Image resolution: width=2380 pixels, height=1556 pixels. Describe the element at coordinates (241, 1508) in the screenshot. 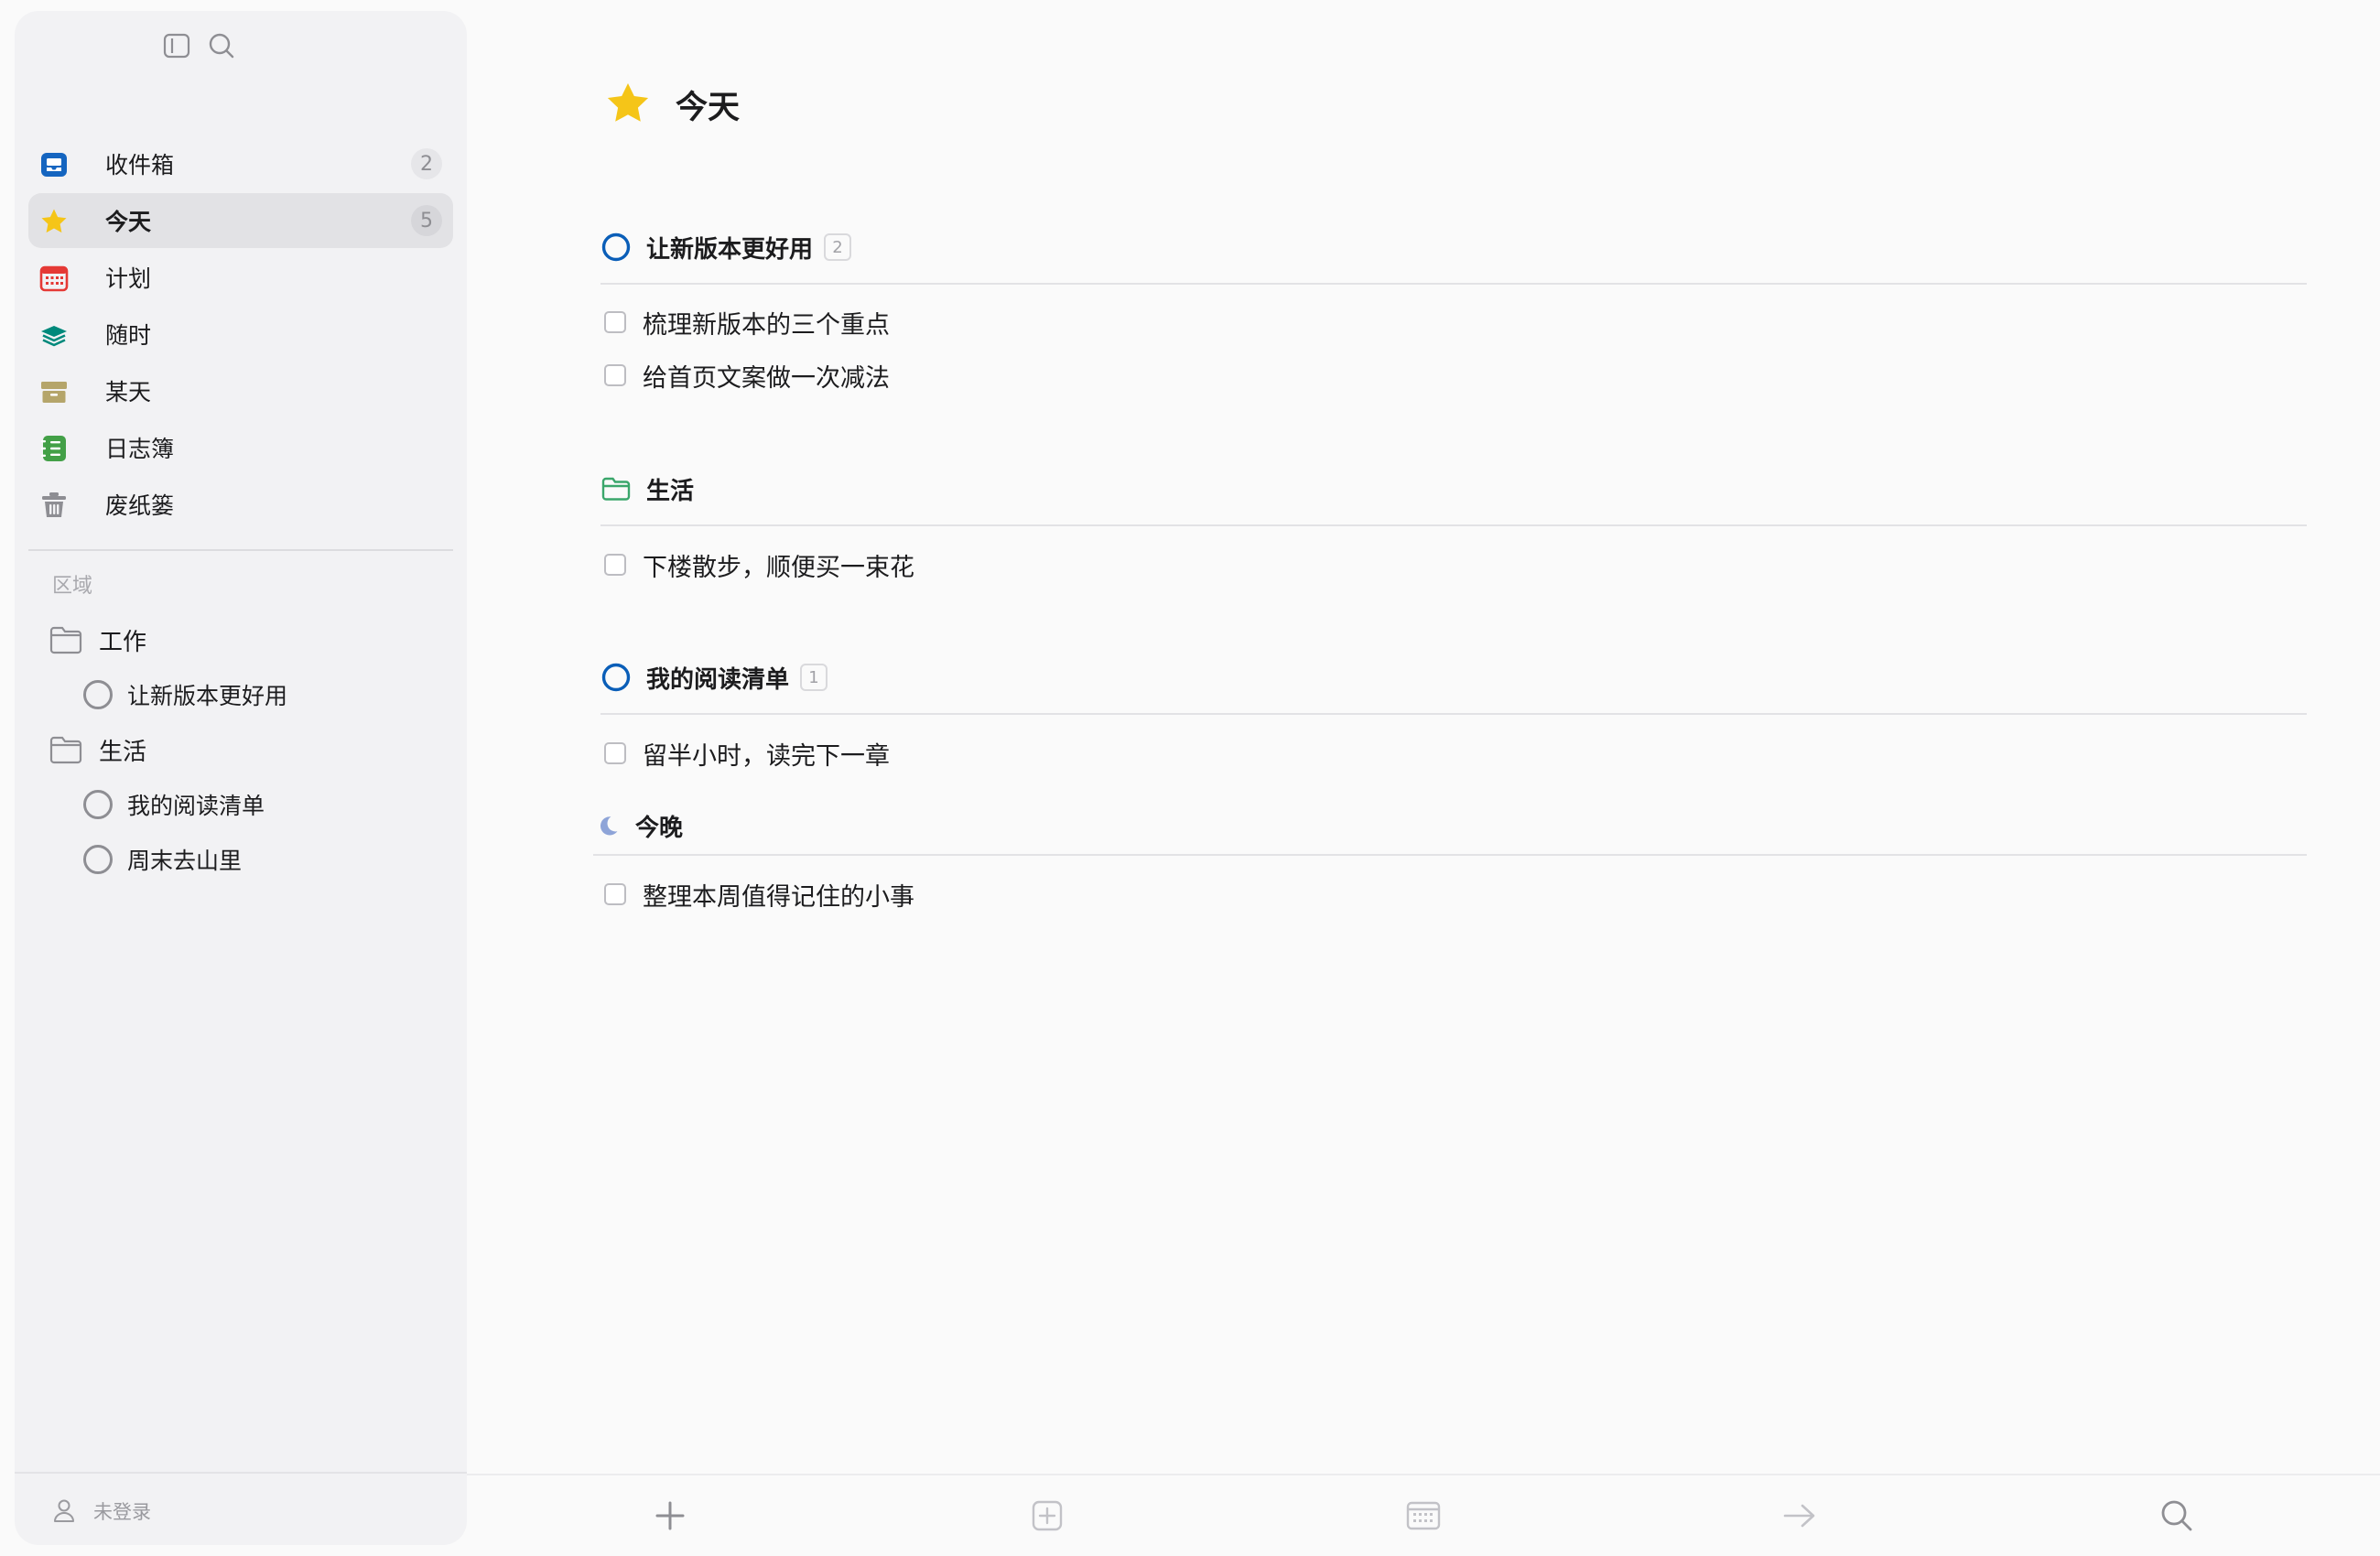

I see `sidebar-footer: 未登录` at that location.